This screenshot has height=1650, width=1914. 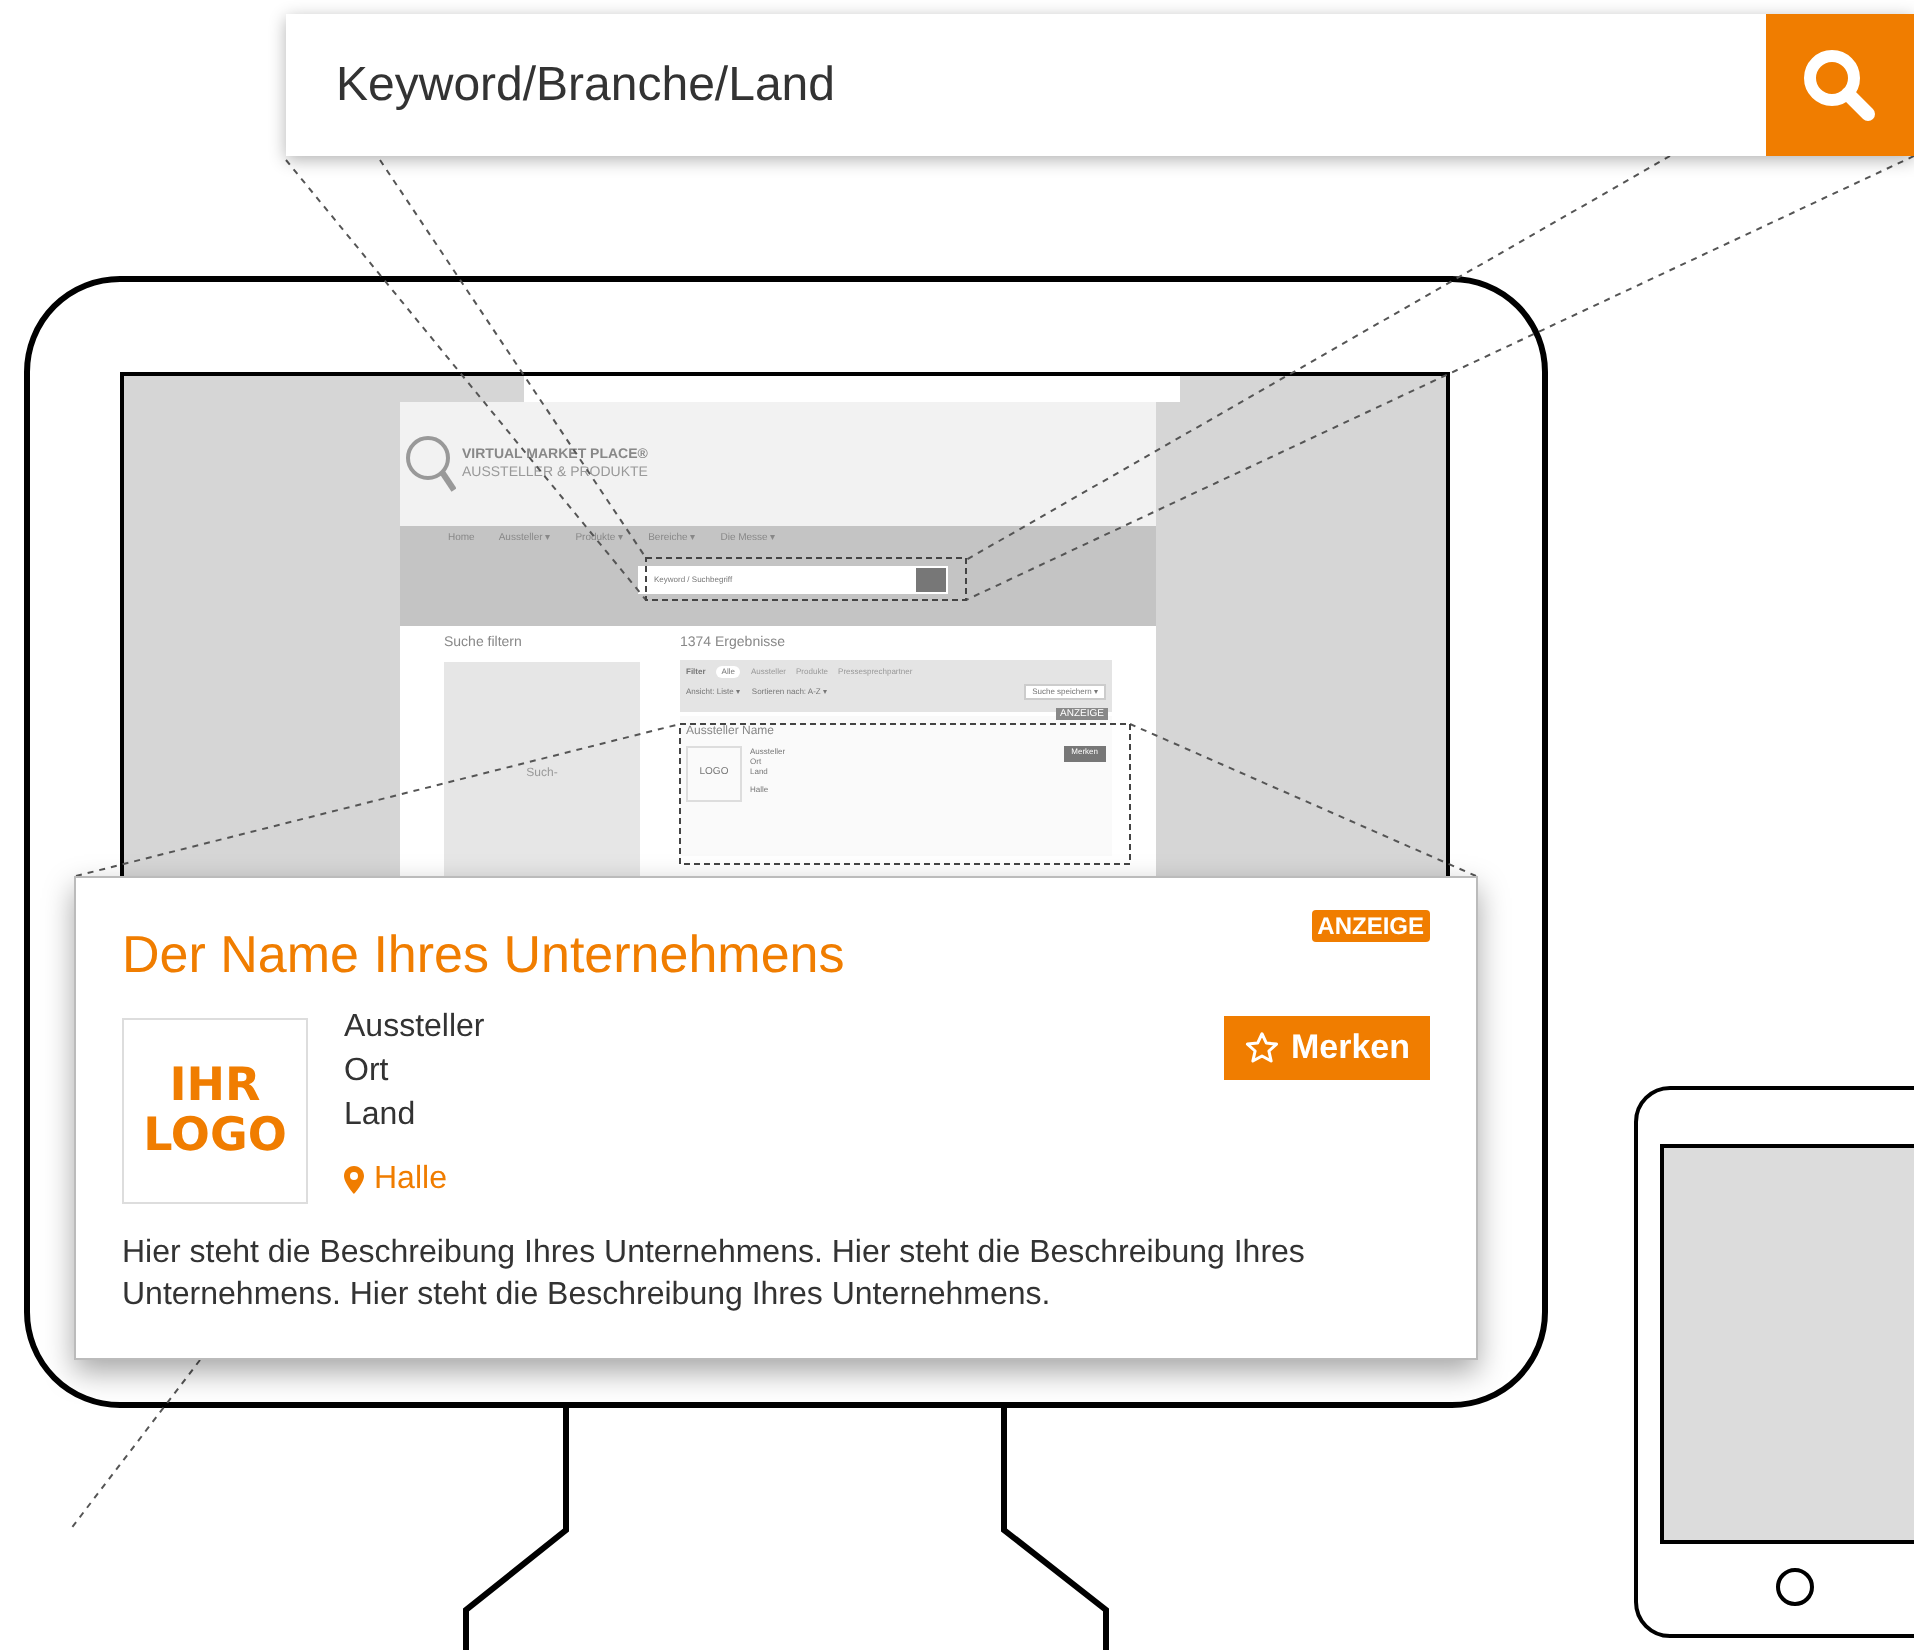 What do you see at coordinates (367, 1072) in the screenshot?
I see `detail-text: Ort` at bounding box center [367, 1072].